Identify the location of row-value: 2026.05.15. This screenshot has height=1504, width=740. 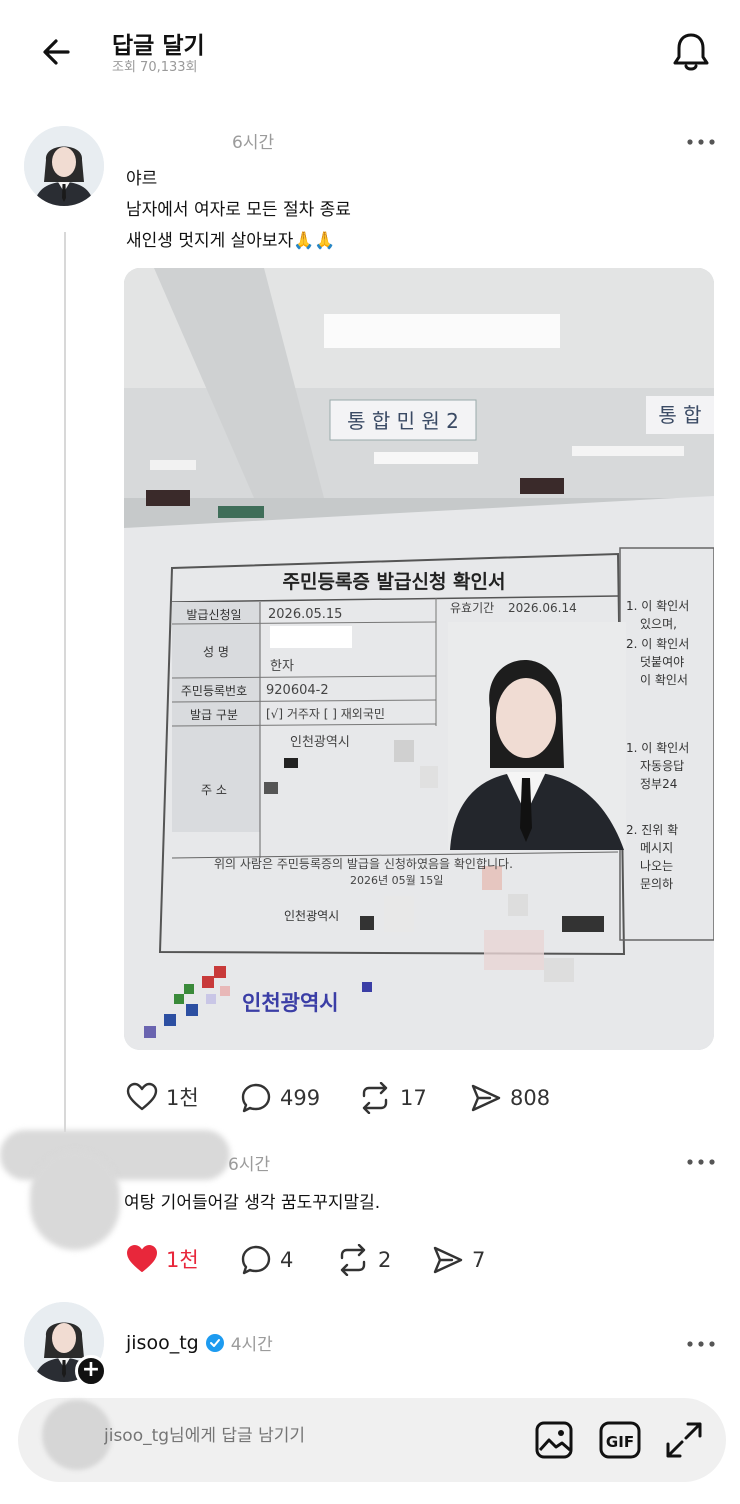
(305, 614).